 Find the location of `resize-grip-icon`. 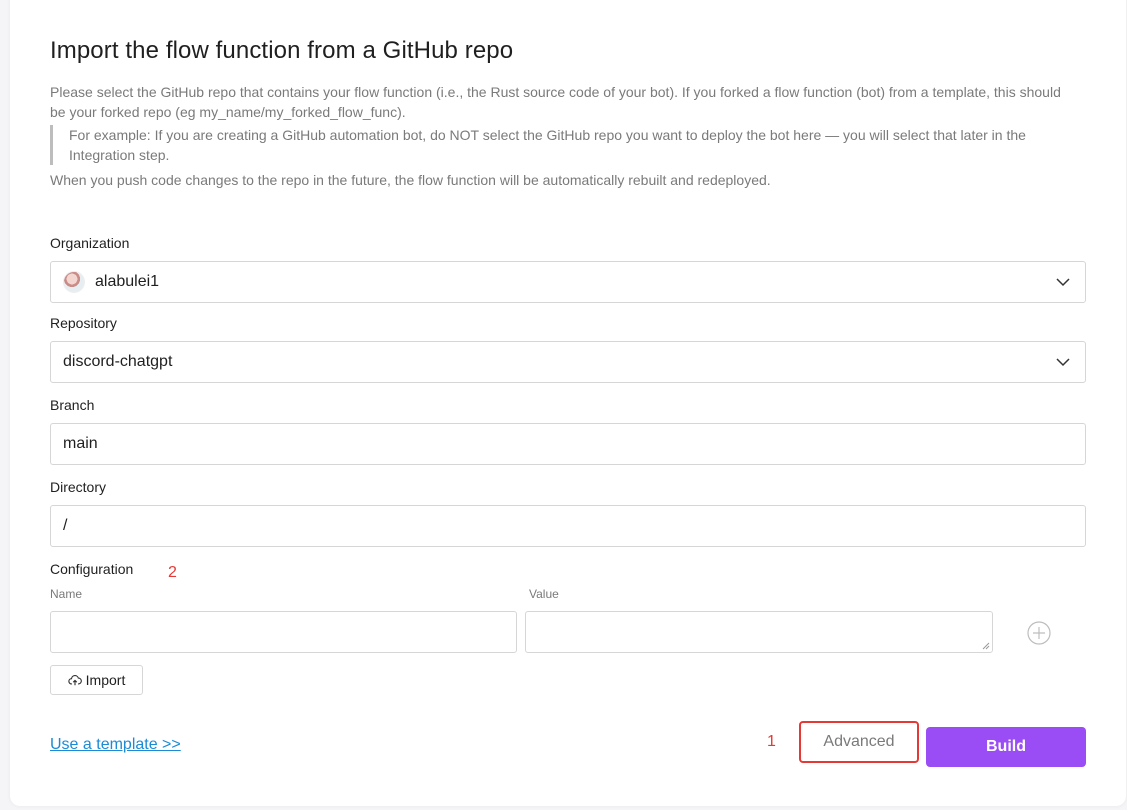

resize-grip-icon is located at coordinates (986, 646).